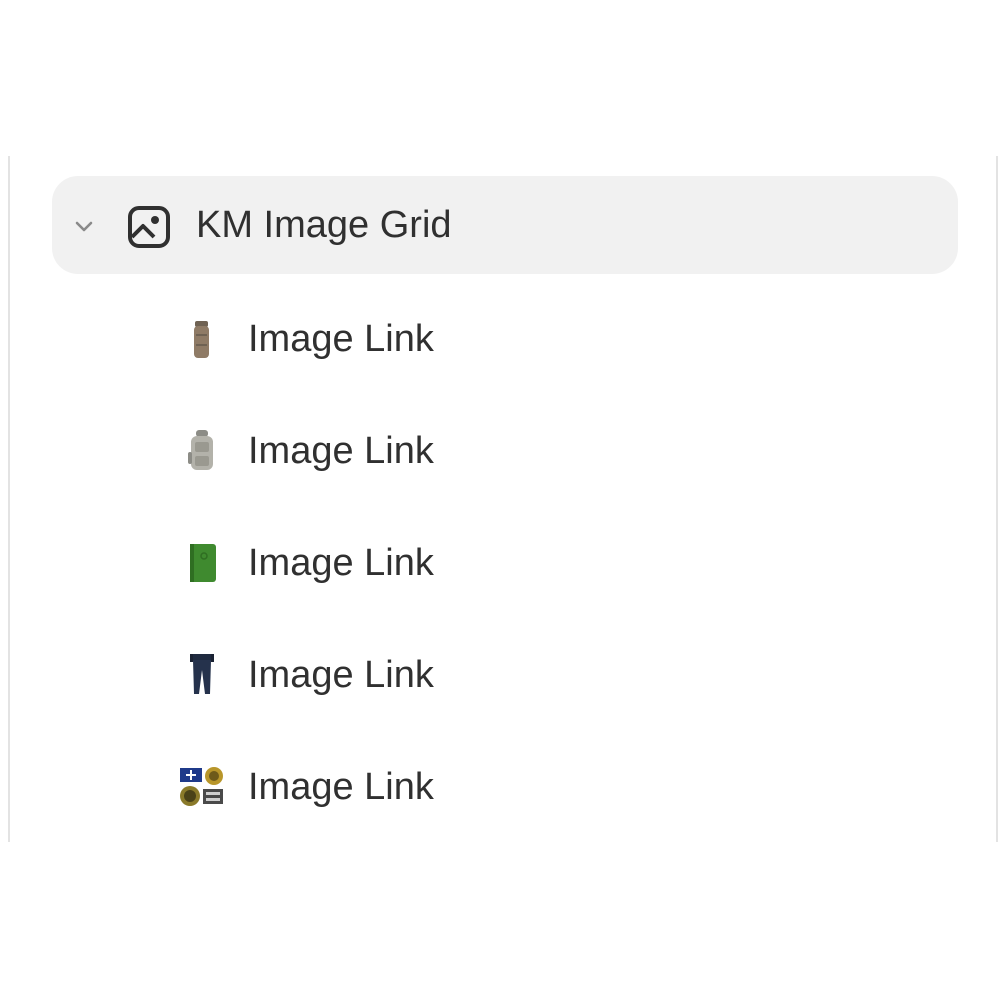  I want to click on block-item-image-link-4: Image Link, so click(410, 672).